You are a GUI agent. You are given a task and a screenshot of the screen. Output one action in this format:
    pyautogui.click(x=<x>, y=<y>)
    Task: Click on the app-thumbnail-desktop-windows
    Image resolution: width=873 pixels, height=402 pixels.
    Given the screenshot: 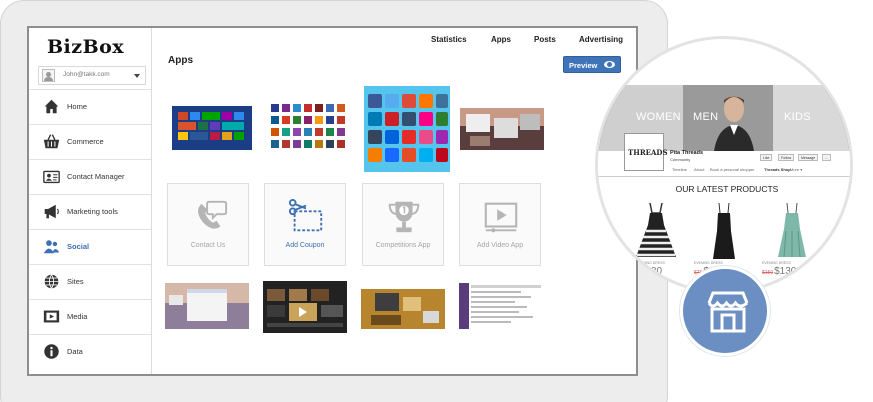 What is the action you would take?
    pyautogui.click(x=502, y=128)
    